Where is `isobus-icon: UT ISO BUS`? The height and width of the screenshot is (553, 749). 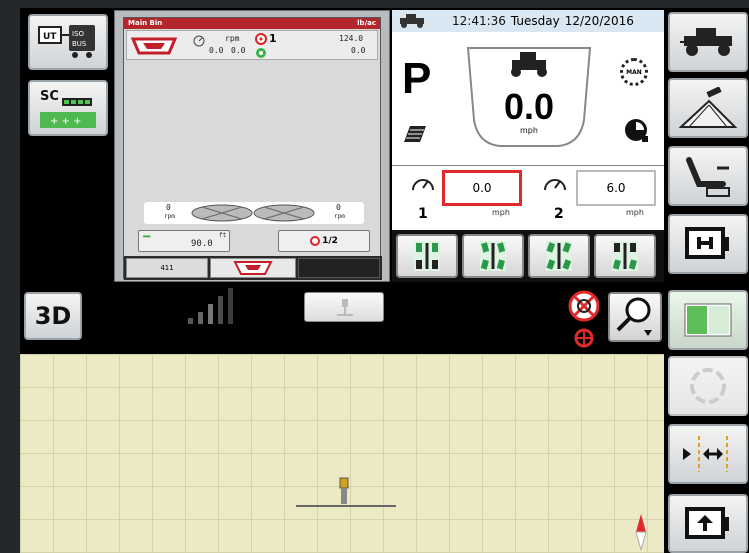 isobus-icon: UT ISO BUS is located at coordinates (66, 41).